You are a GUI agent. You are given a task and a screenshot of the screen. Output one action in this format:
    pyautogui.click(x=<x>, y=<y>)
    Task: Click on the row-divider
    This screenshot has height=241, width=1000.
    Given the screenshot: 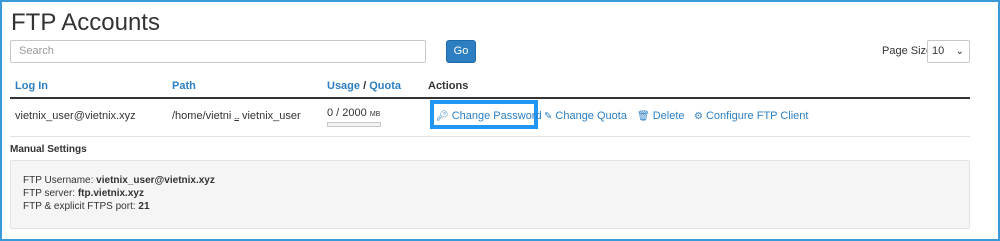 What is the action you would take?
    pyautogui.click(x=490, y=136)
    